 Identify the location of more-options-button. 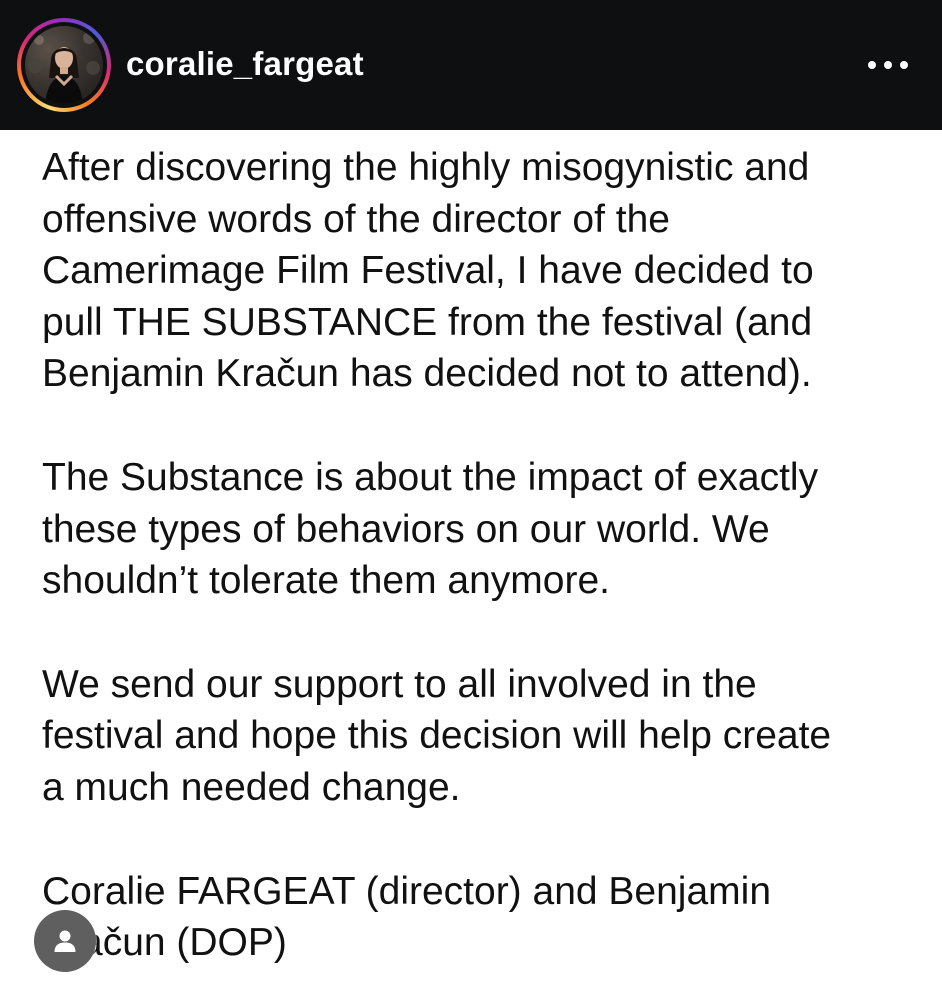
(888, 65).